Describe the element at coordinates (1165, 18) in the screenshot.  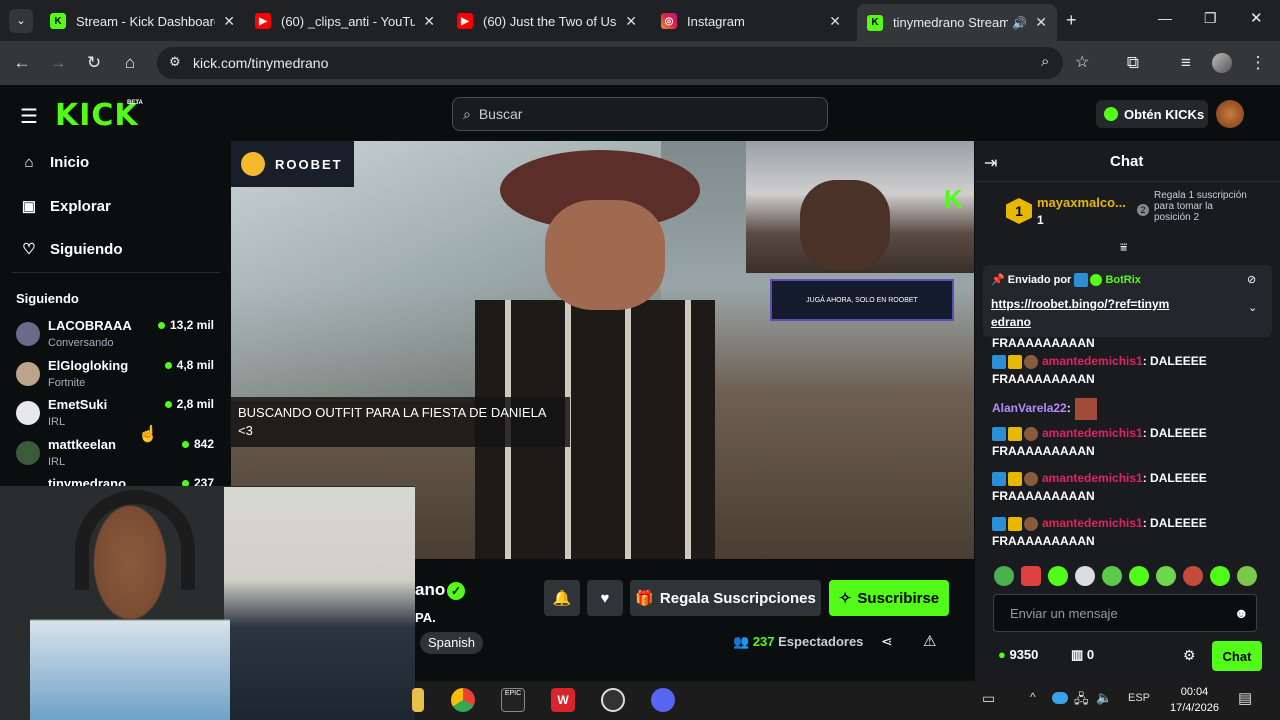
I see `minimize-button: —` at that location.